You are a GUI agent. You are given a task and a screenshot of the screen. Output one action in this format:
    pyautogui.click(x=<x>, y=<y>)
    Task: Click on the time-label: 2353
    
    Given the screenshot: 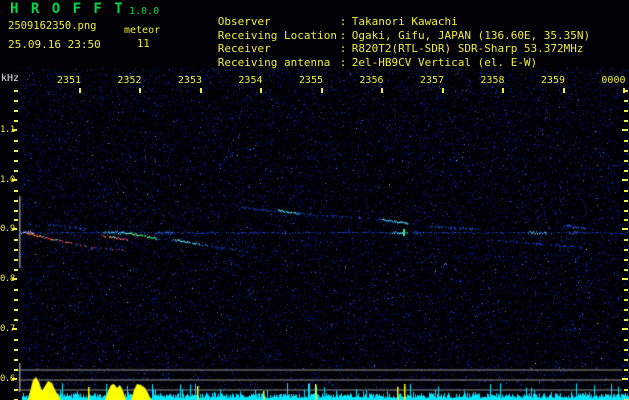 What is the action you would take?
    pyautogui.click(x=189, y=80)
    